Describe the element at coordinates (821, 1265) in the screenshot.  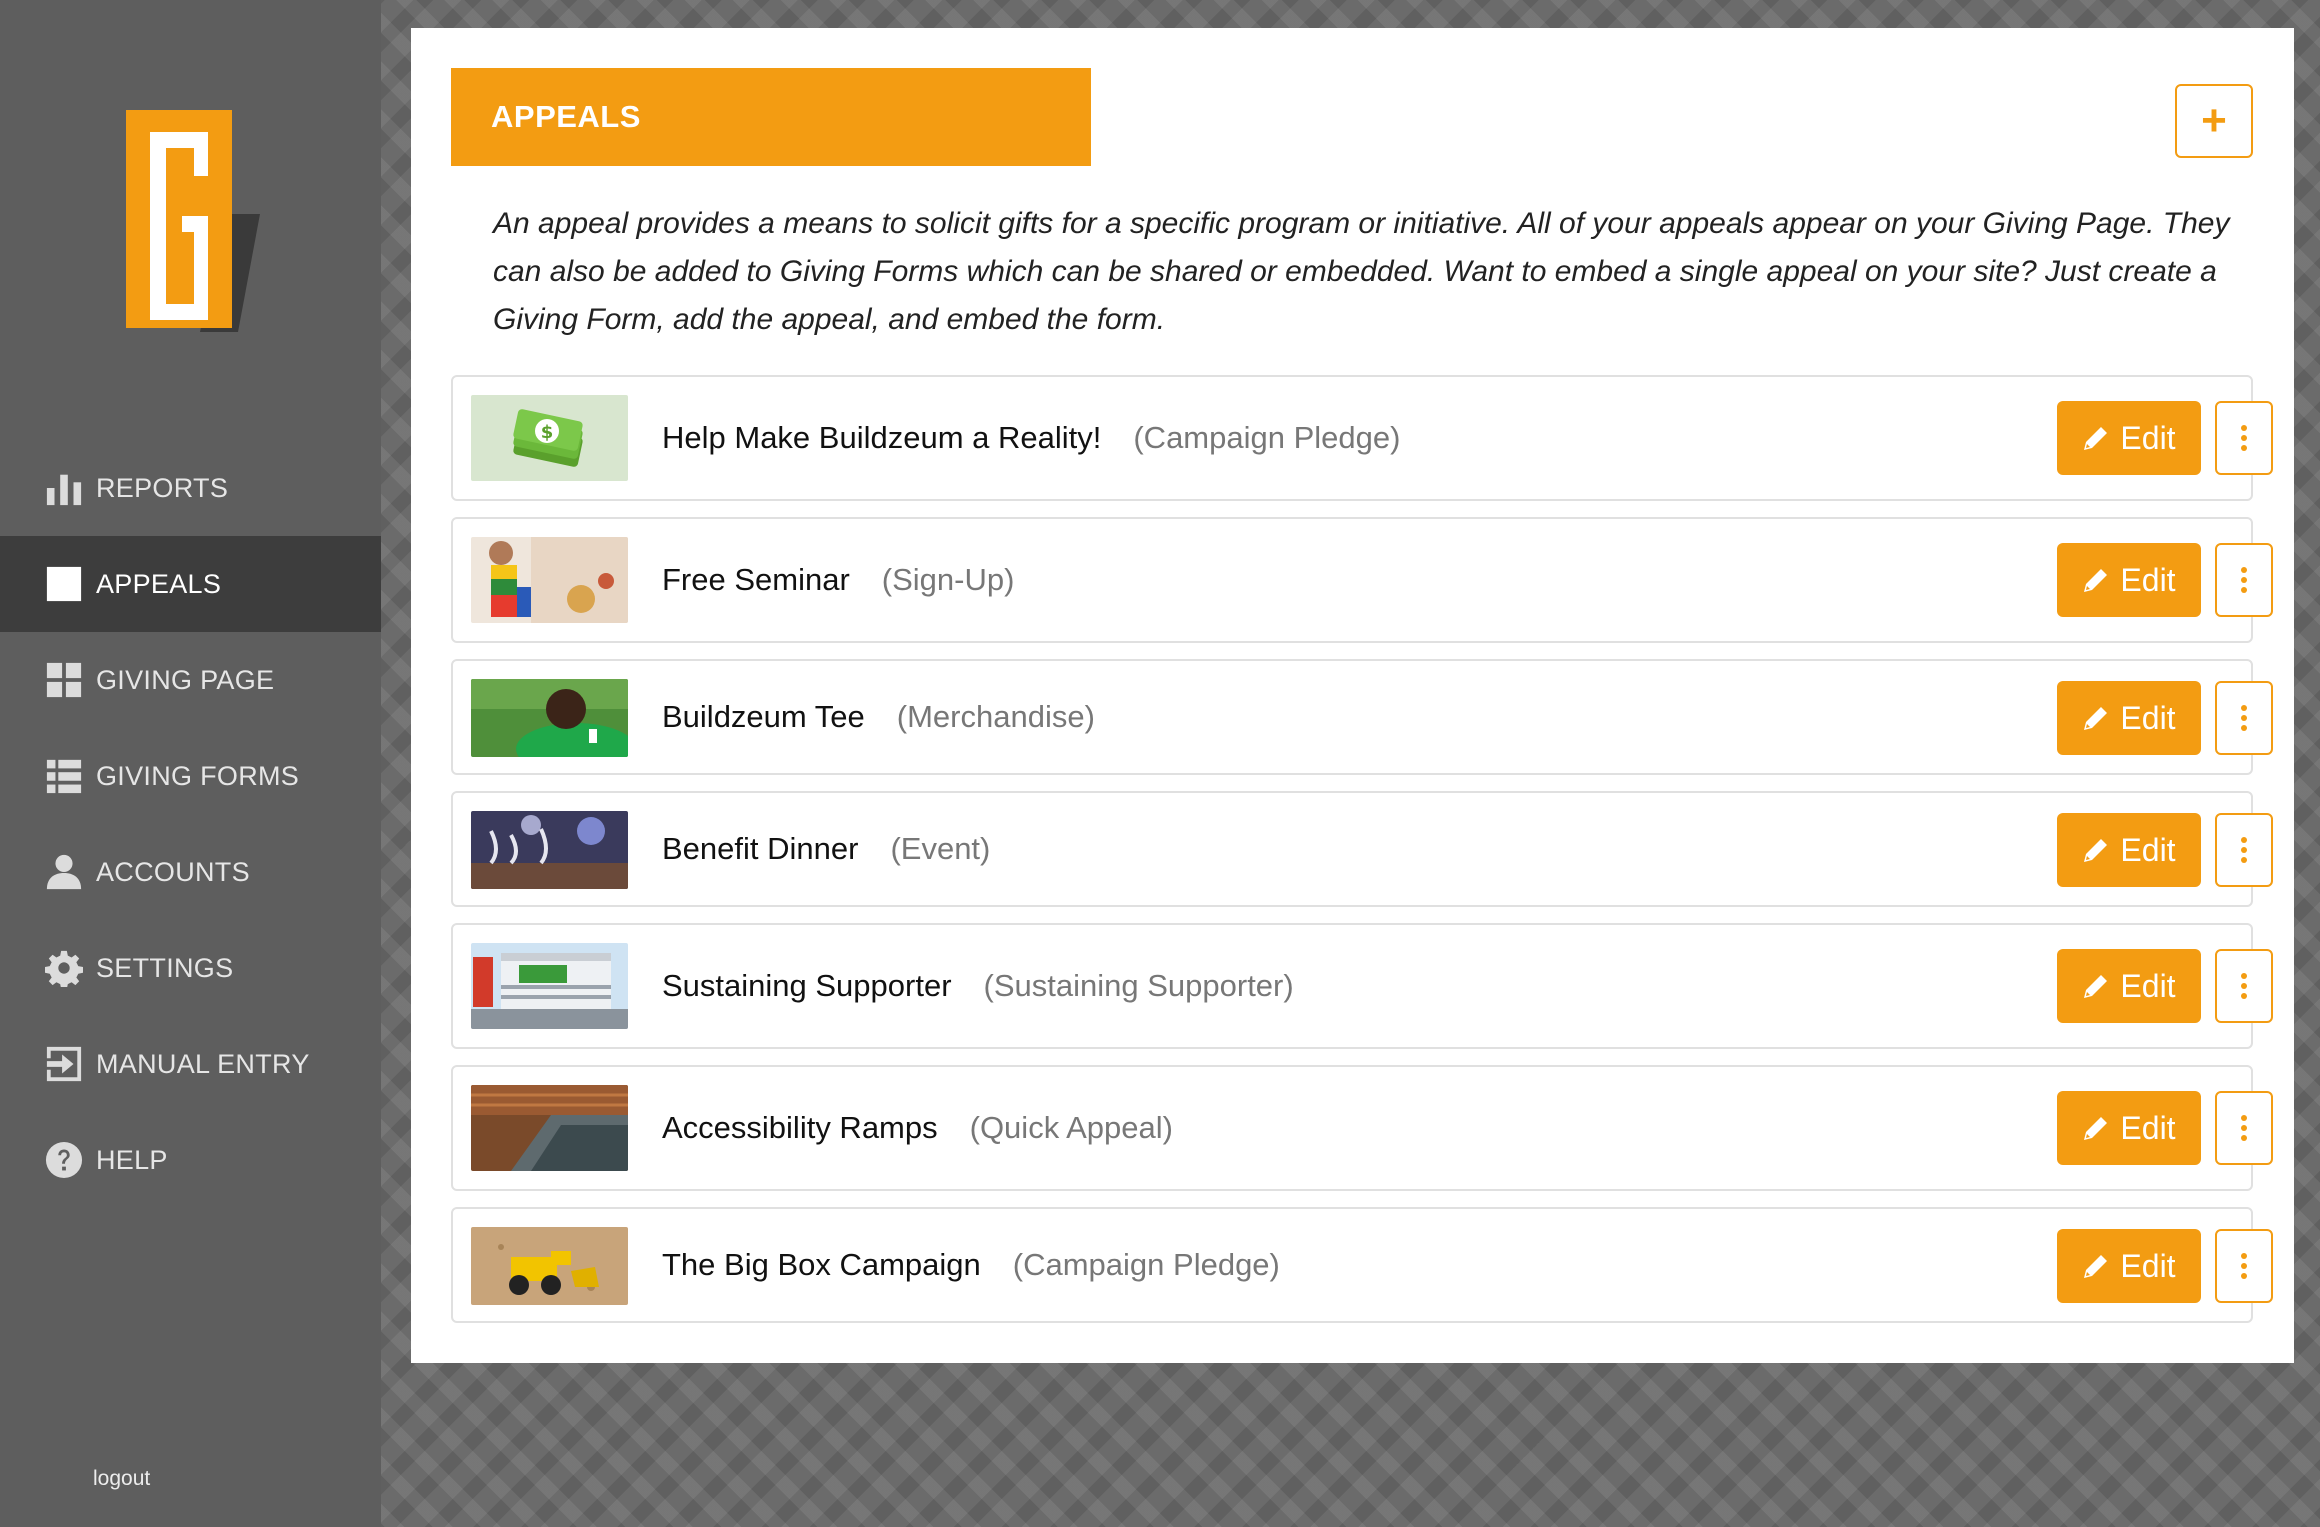
I see `appeal-title: The Big Box Campaign` at that location.